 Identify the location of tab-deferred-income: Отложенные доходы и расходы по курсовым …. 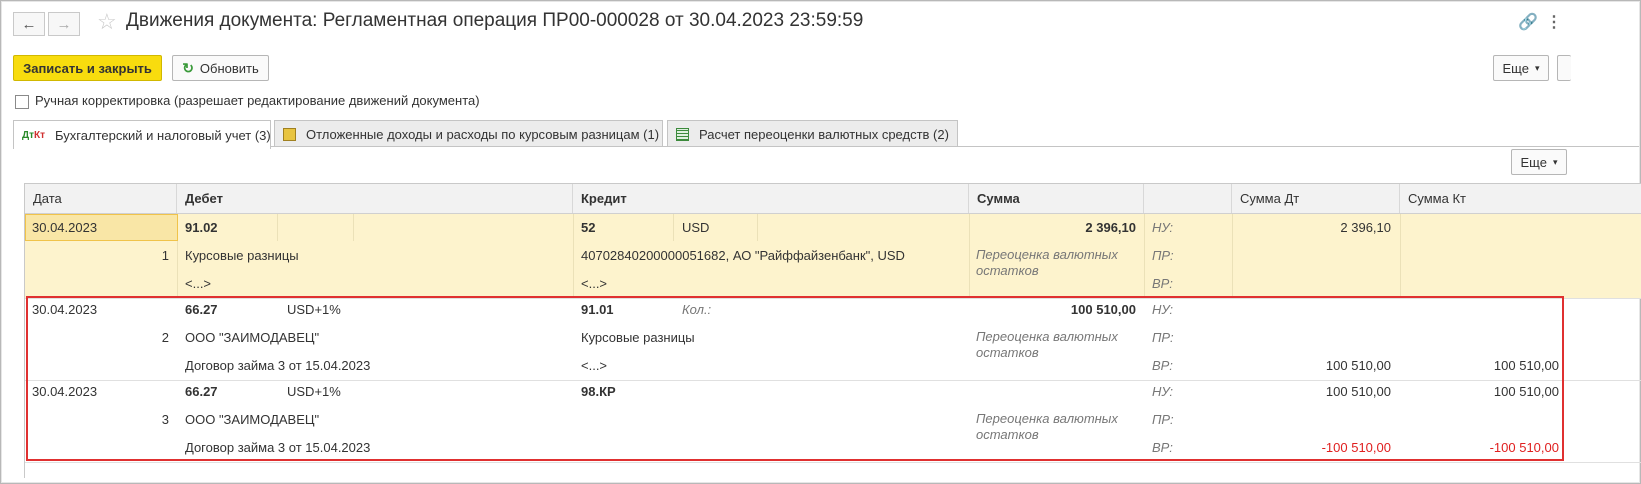
(468, 133).